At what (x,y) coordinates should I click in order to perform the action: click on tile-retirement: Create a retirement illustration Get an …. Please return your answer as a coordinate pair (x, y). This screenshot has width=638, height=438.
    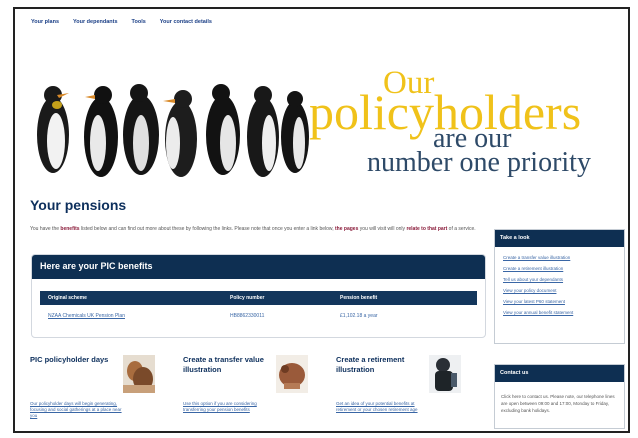
    Looking at the image, I should click on (406, 389).